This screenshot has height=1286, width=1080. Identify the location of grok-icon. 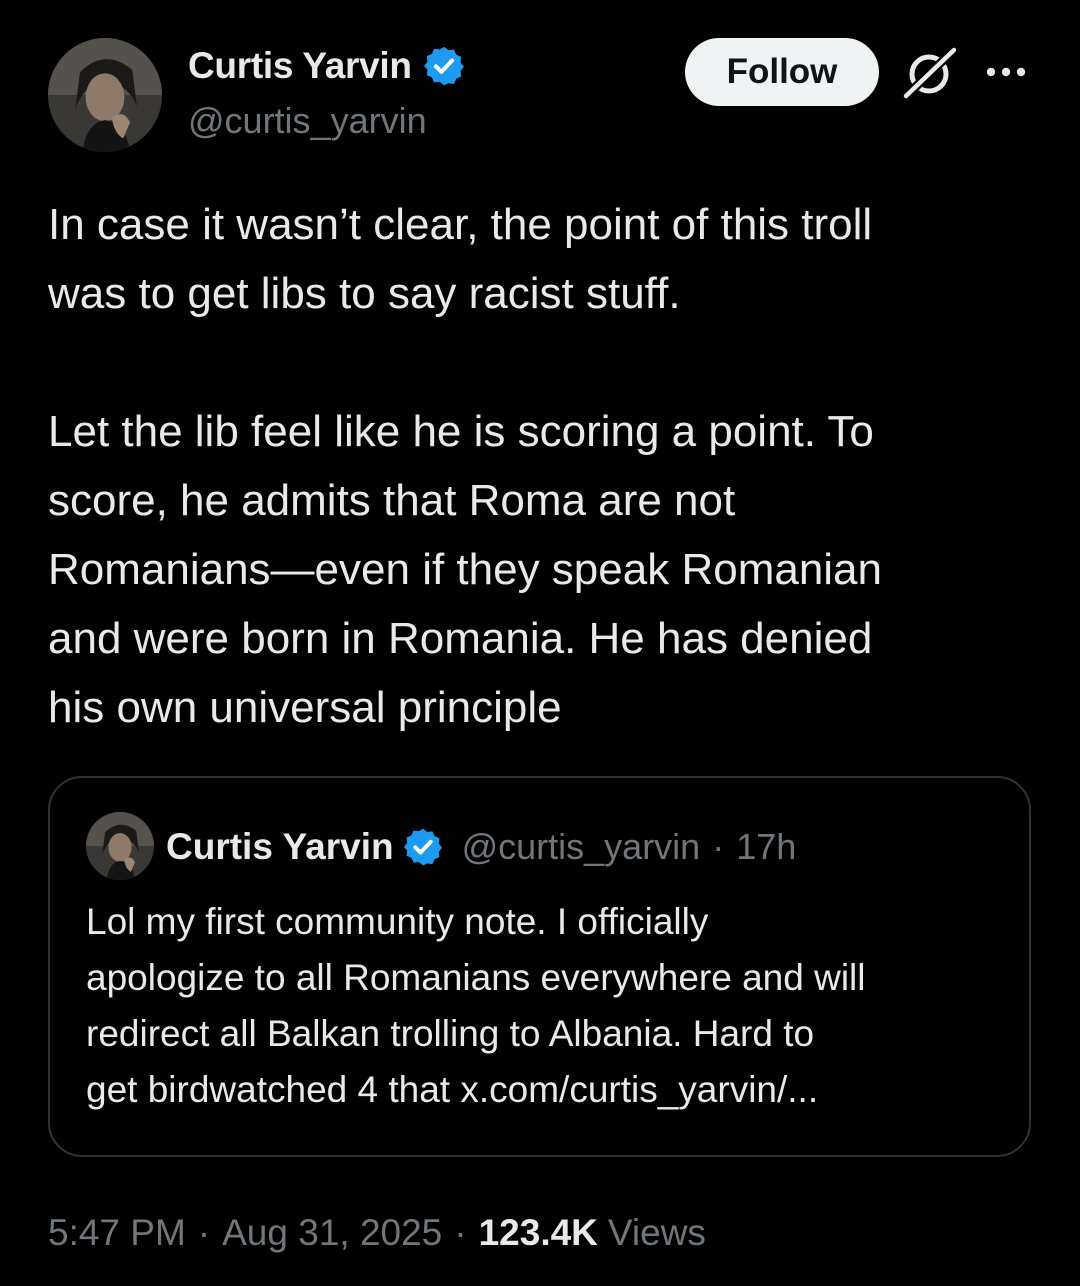
(929, 73).